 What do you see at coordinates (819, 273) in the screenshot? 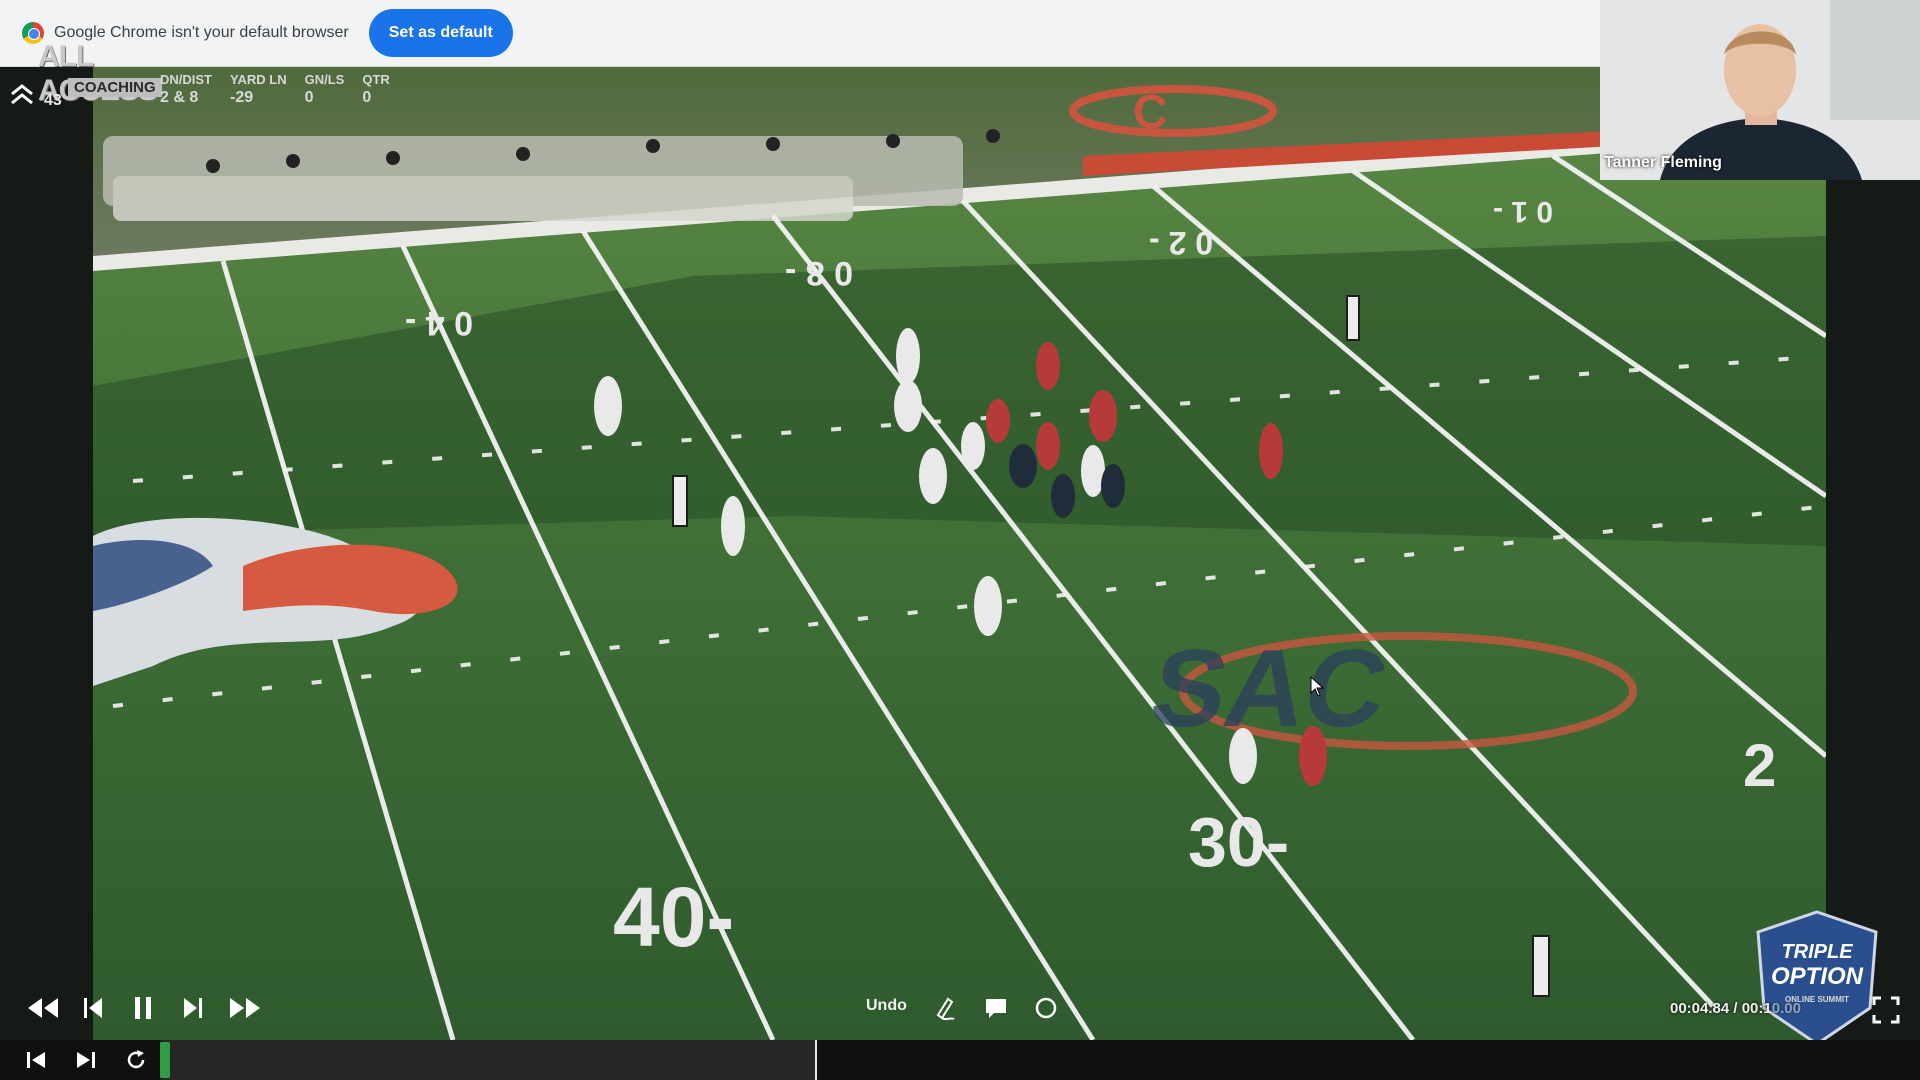
I see `svg-text: 0 8 -` at bounding box center [819, 273].